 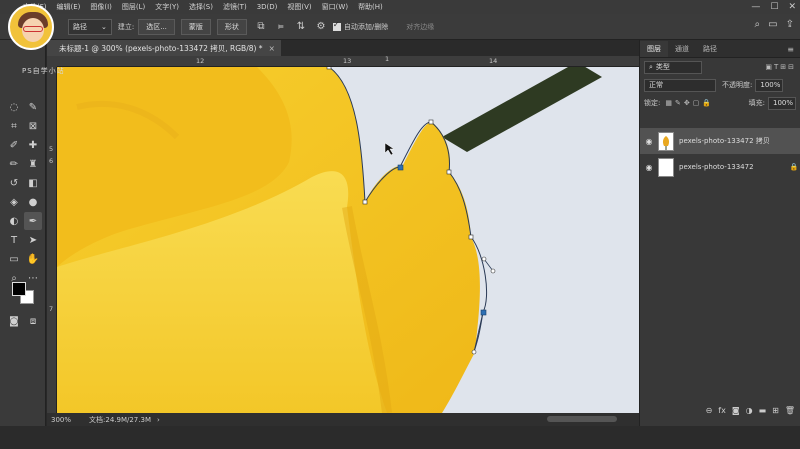 I want to click on path-arrangement-icon: ⇅, so click(x=301, y=27).